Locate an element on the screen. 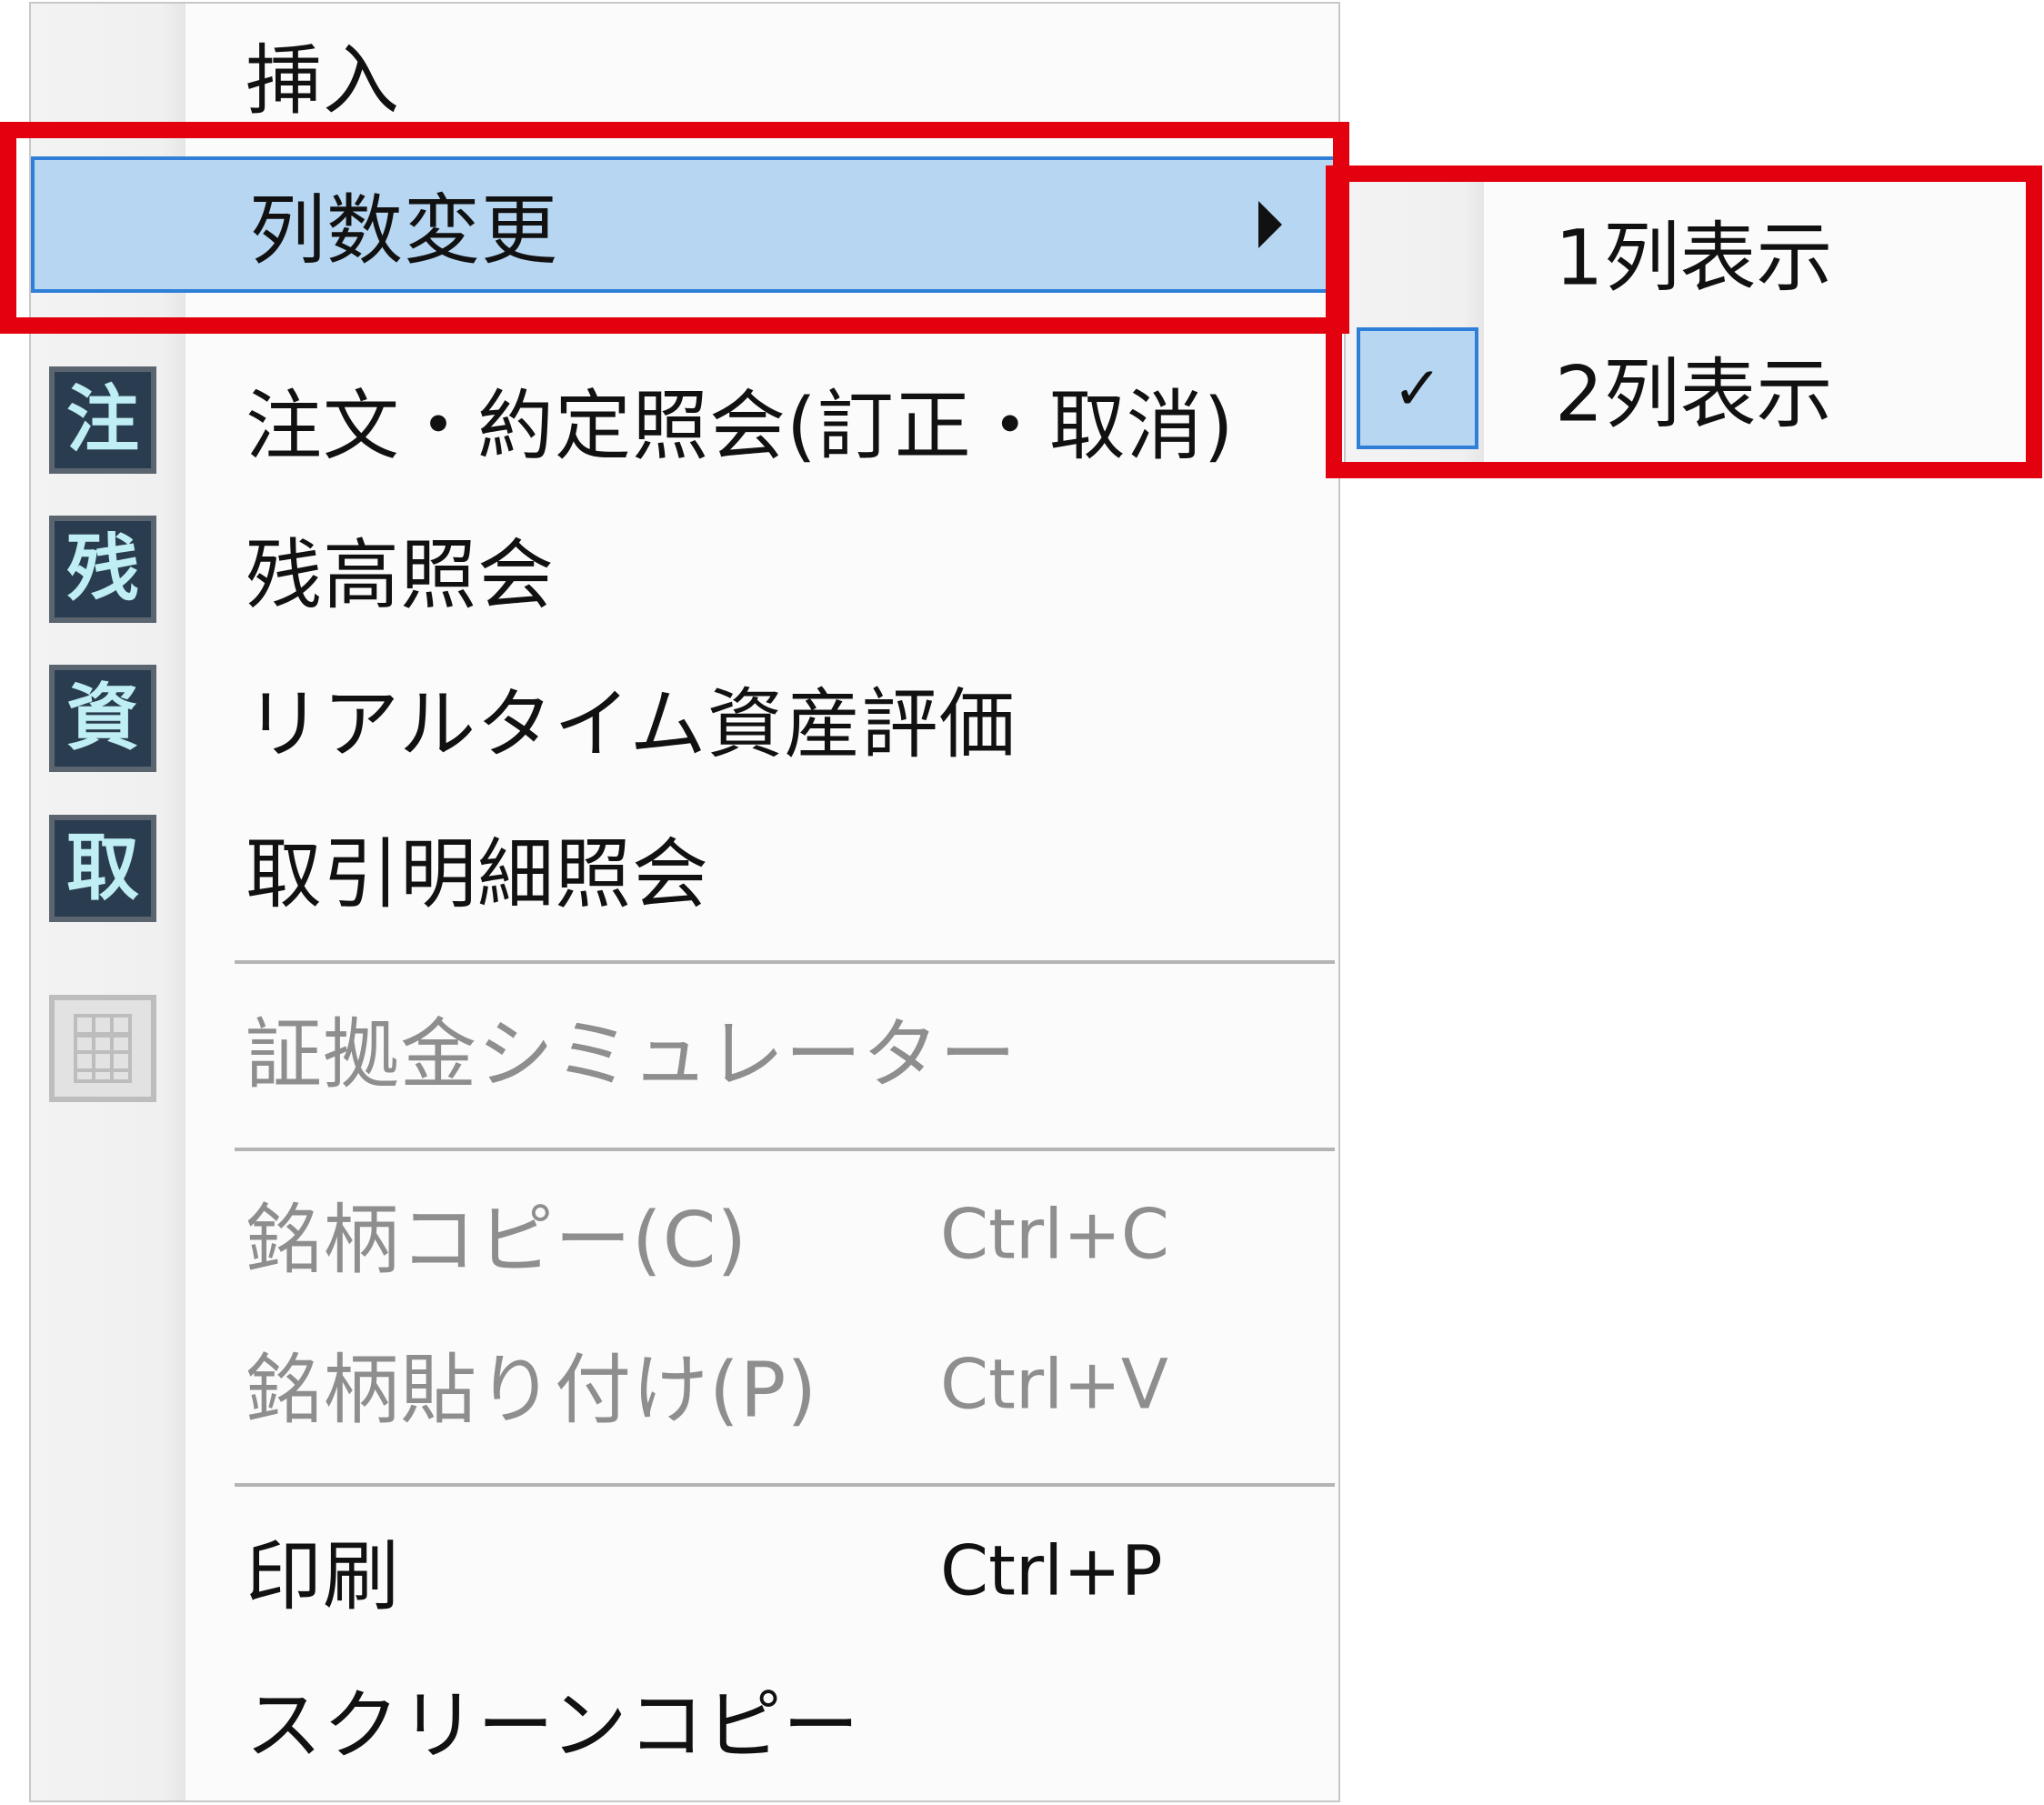 The image size is (2044, 1805). shortcut-label: Ctrl+V is located at coordinates (1054, 1384).